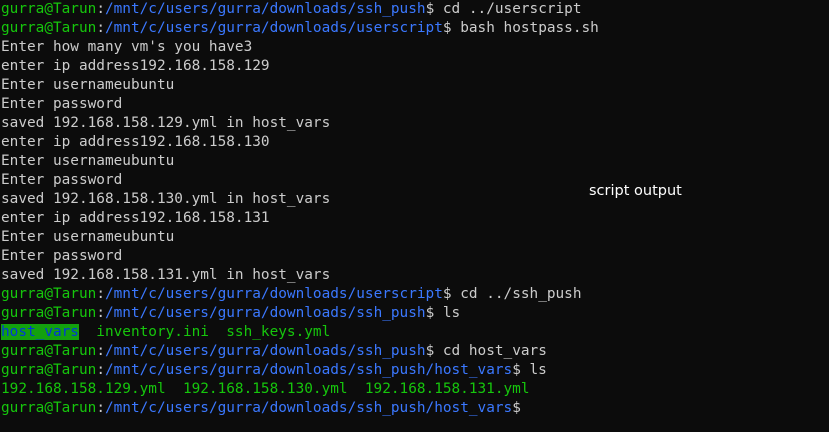 This screenshot has width=829, height=432. I want to click on directory-entry: host_vars, so click(40, 332).